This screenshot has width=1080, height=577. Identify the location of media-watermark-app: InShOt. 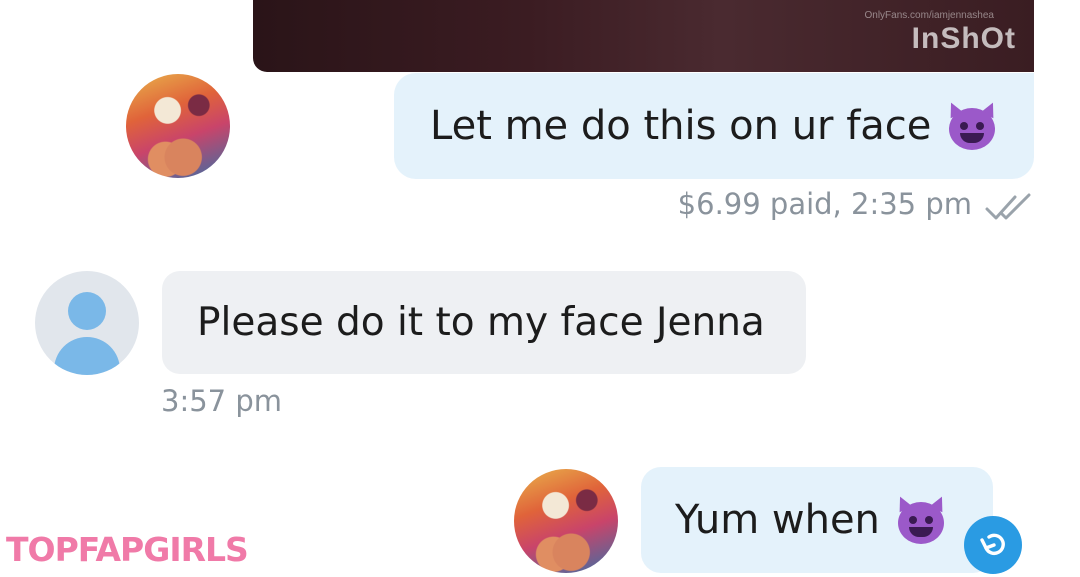
(963, 38).